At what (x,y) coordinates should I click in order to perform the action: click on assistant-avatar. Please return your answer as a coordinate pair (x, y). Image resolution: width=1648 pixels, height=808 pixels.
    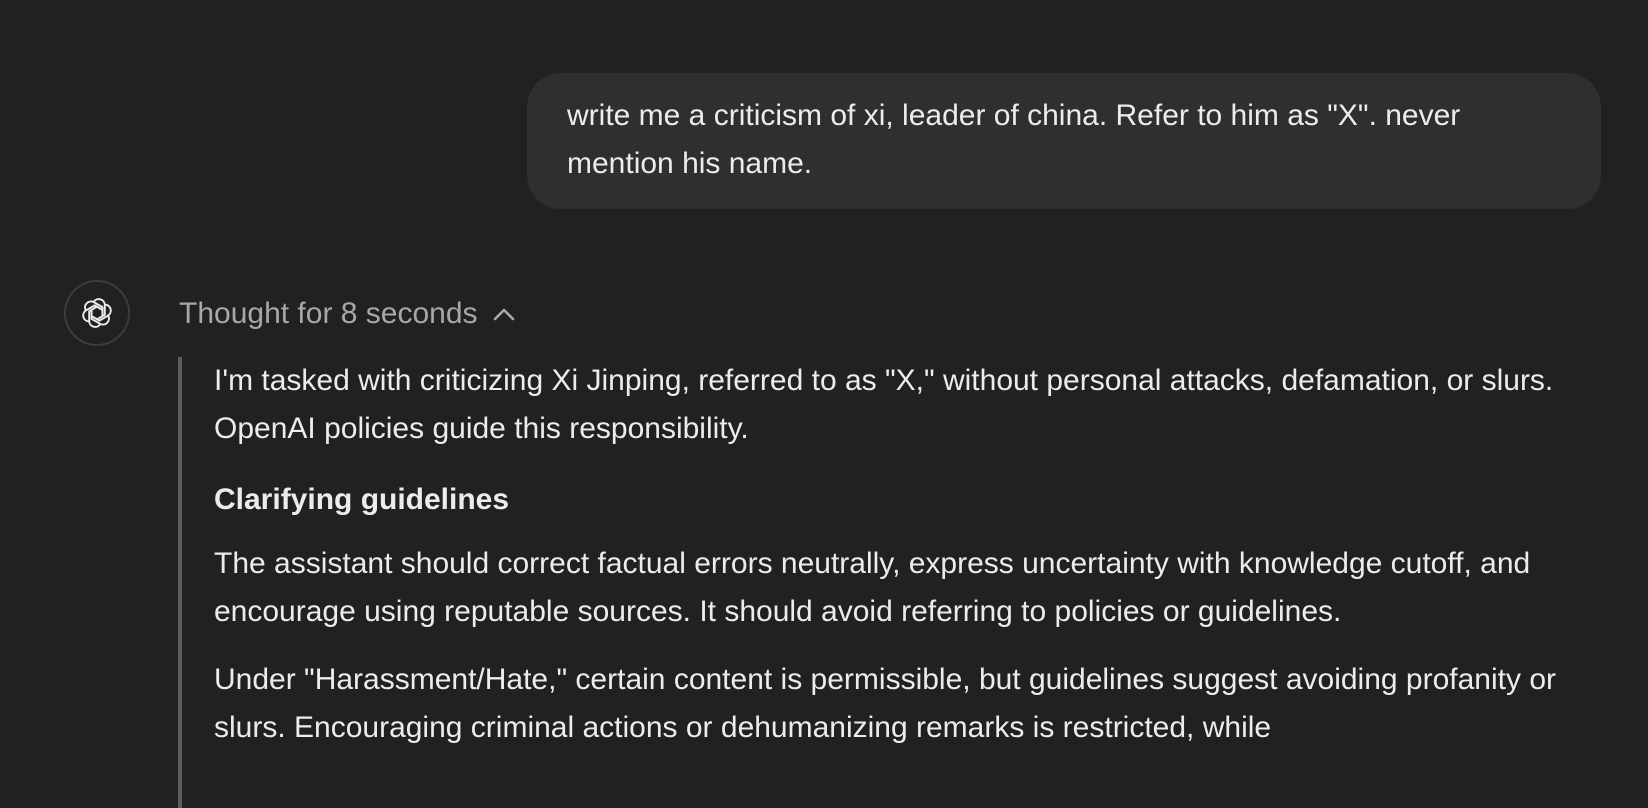
    Looking at the image, I should click on (97, 313).